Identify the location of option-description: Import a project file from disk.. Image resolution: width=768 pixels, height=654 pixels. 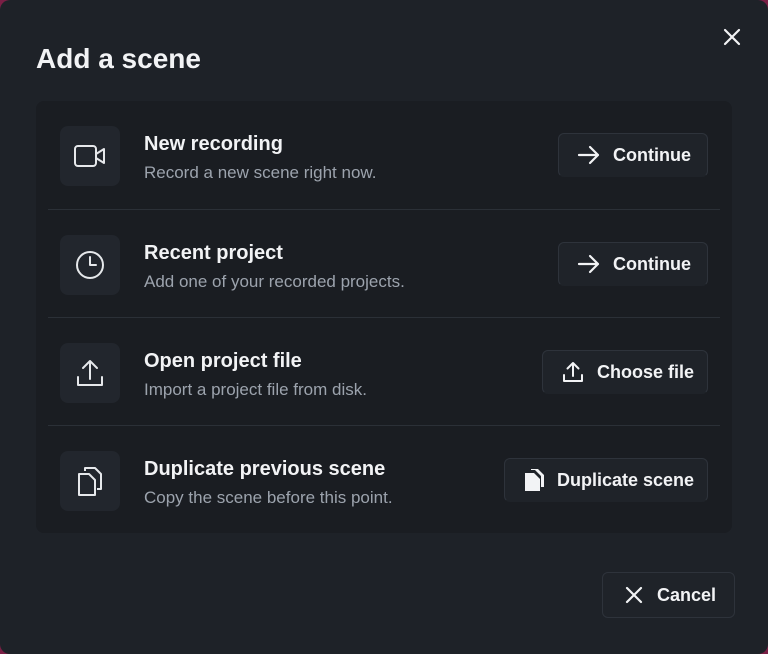
(255, 389).